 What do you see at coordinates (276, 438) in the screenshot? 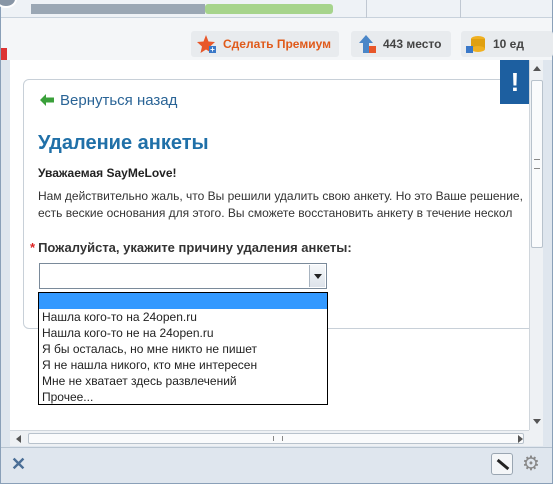
I see `horizontal-scroll-thumb` at bounding box center [276, 438].